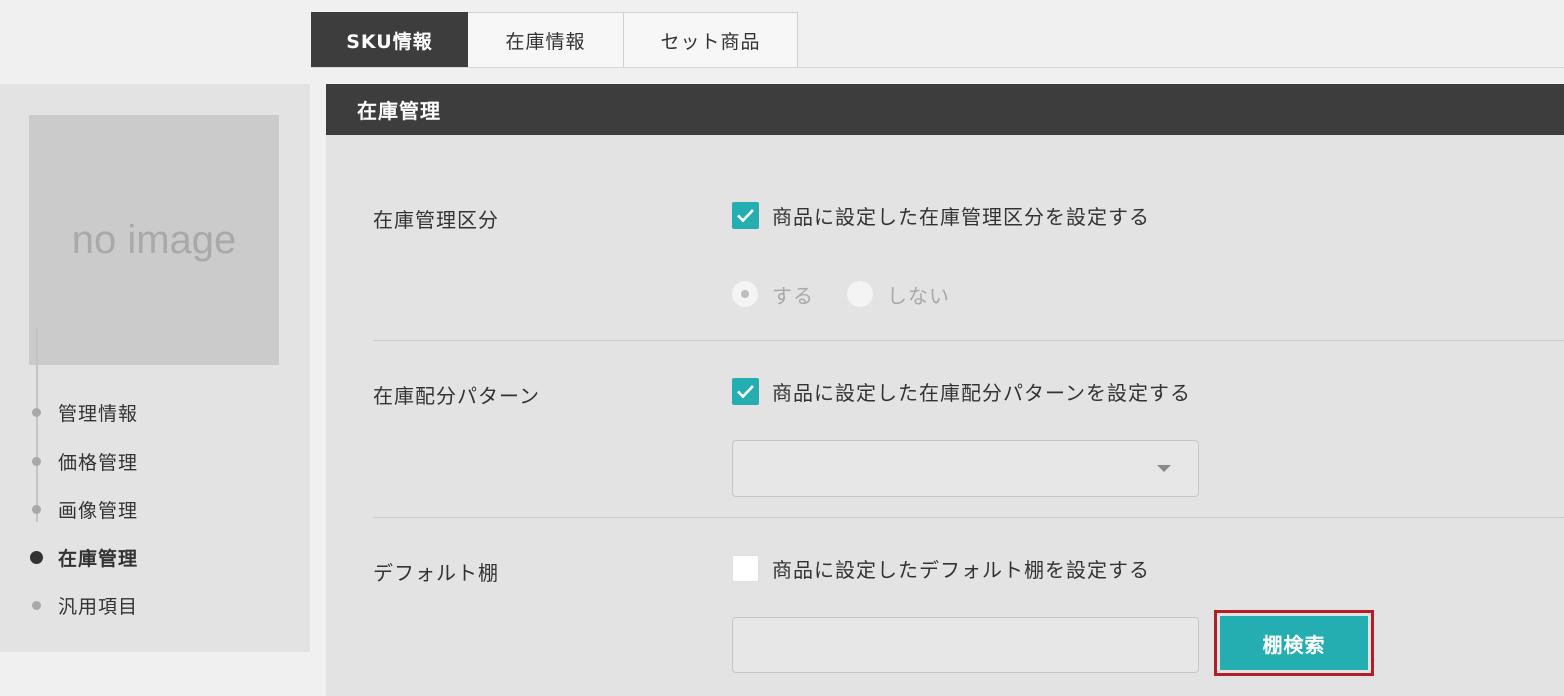 This screenshot has width=1564, height=696. Describe the element at coordinates (981, 392) in the screenshot. I see `stock-allocation-pattern-checkbox-label: 商品に設定した在庫配分パターンを設定する` at that location.